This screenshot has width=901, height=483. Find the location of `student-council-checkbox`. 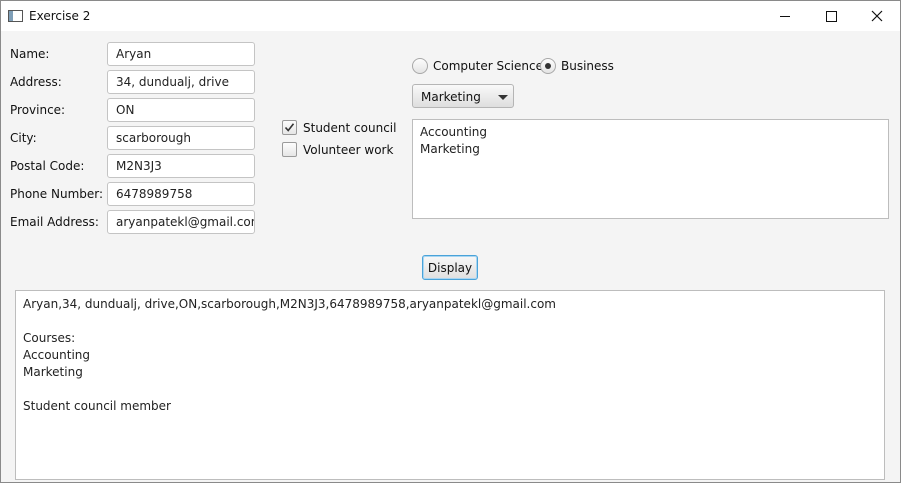

student-council-checkbox is located at coordinates (289, 127).